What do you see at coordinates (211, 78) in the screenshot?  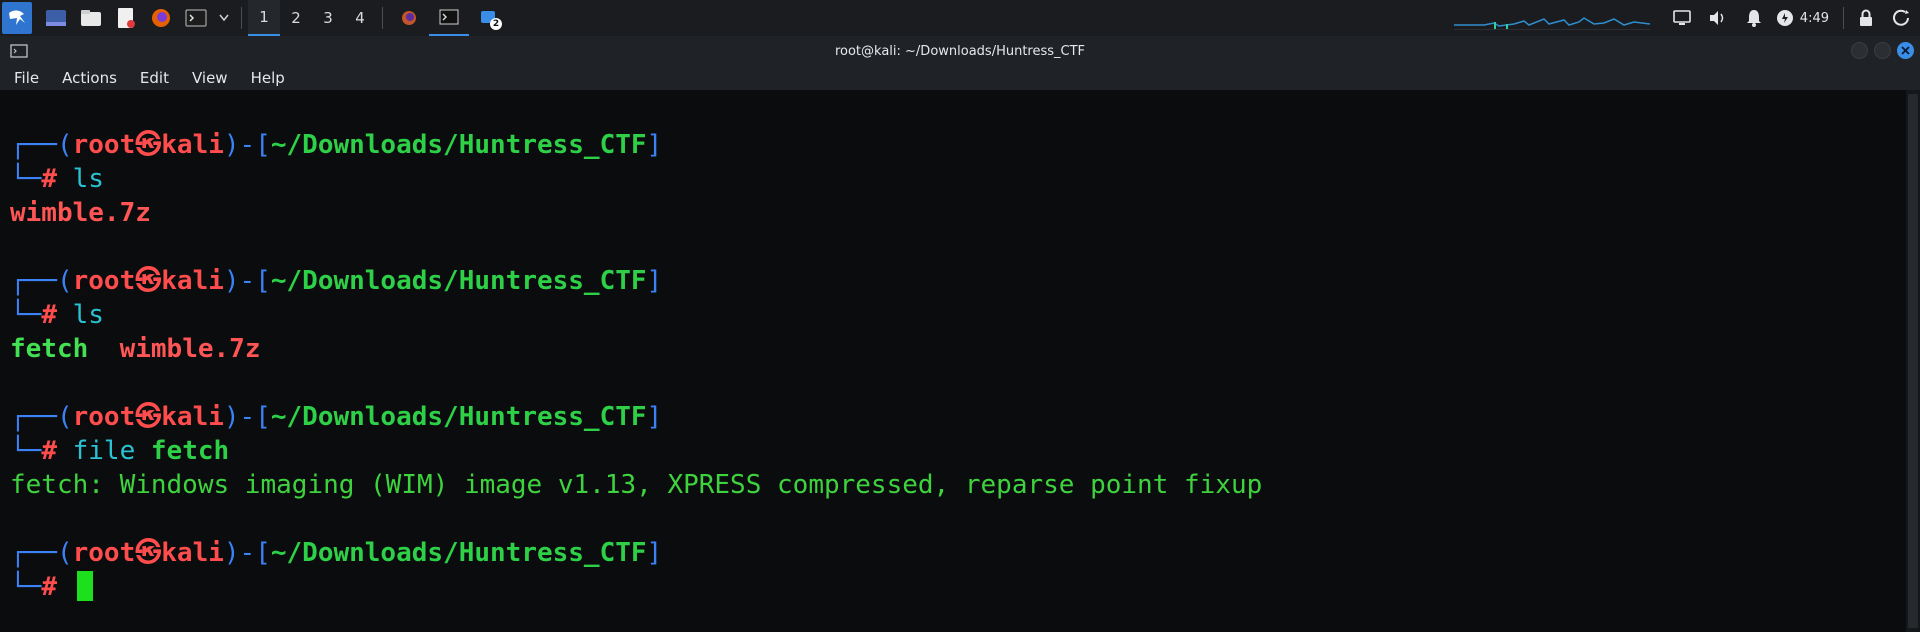 I see `menu-view: View` at bounding box center [211, 78].